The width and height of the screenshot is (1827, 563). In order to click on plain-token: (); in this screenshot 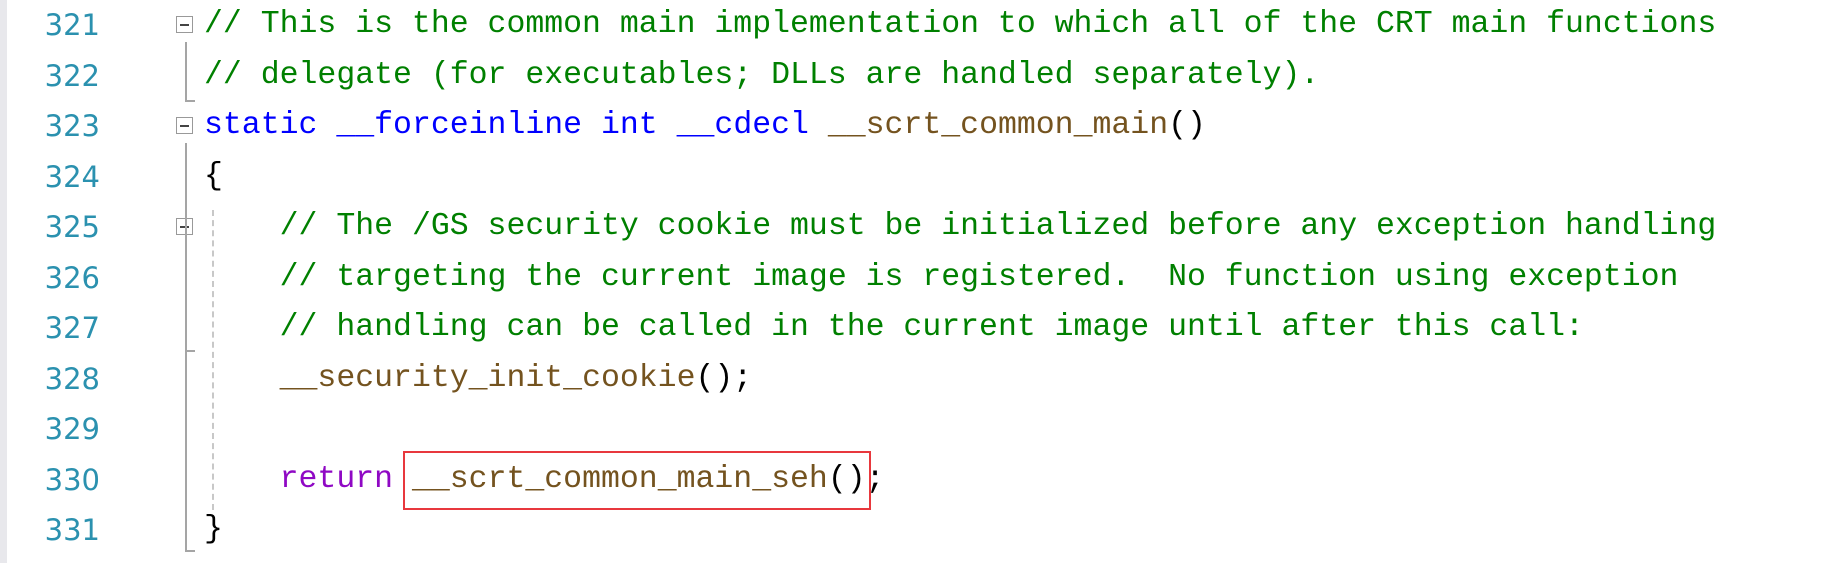, I will do `click(724, 378)`.